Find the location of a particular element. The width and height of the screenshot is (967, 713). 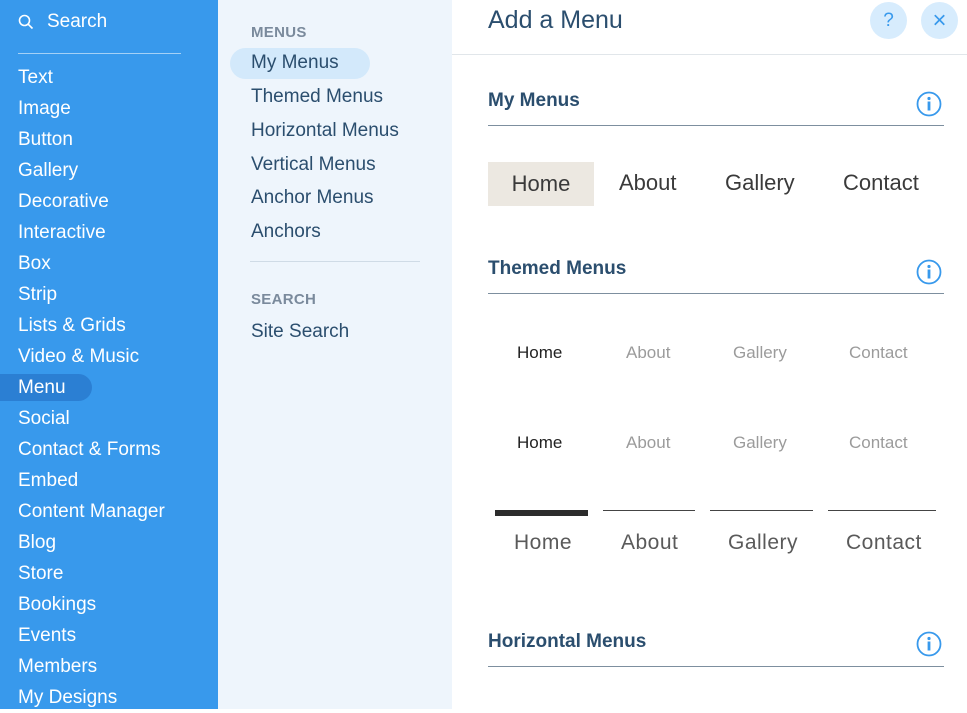

category-item-members: Members is located at coordinates (109, 666).